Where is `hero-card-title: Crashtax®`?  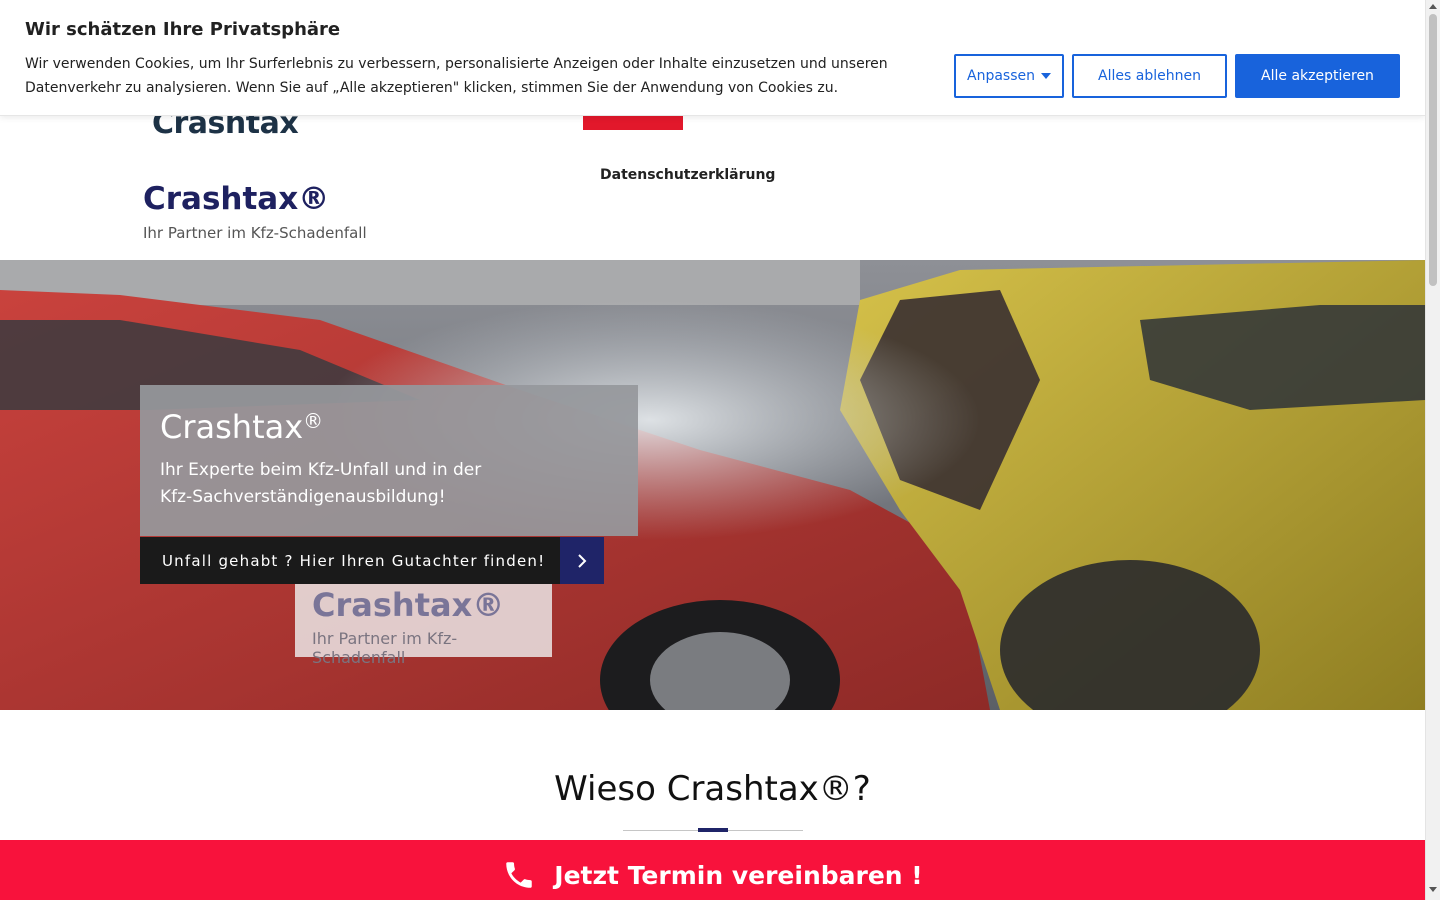
hero-card-title: Crashtax® is located at coordinates (408, 605).